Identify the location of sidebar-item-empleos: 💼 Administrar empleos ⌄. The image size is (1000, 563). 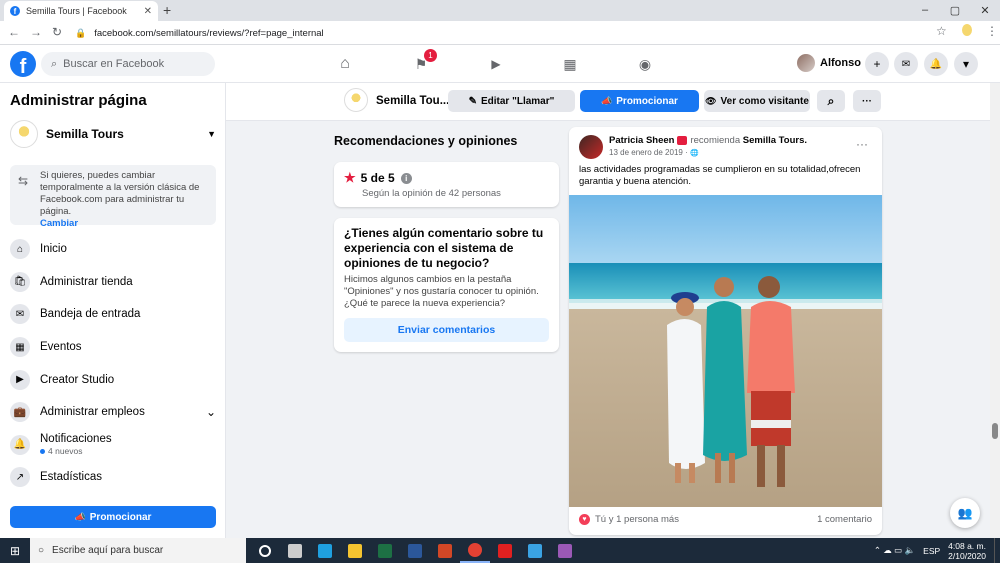
(113, 412).